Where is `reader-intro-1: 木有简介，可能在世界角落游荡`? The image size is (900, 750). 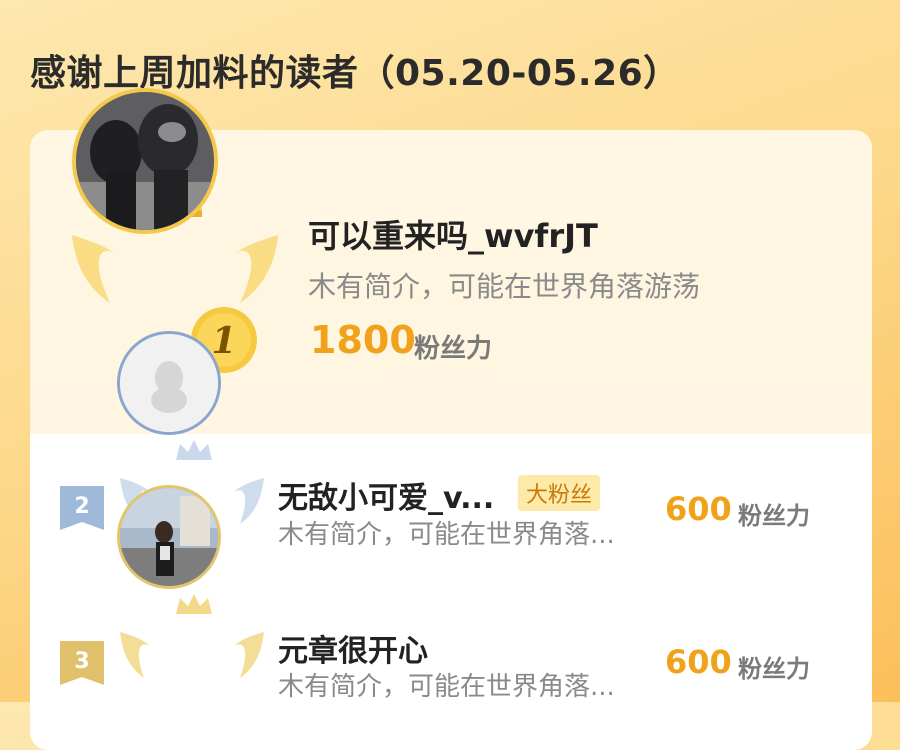
reader-intro-1: 木有简介，可能在世界角落游荡 is located at coordinates (504, 286).